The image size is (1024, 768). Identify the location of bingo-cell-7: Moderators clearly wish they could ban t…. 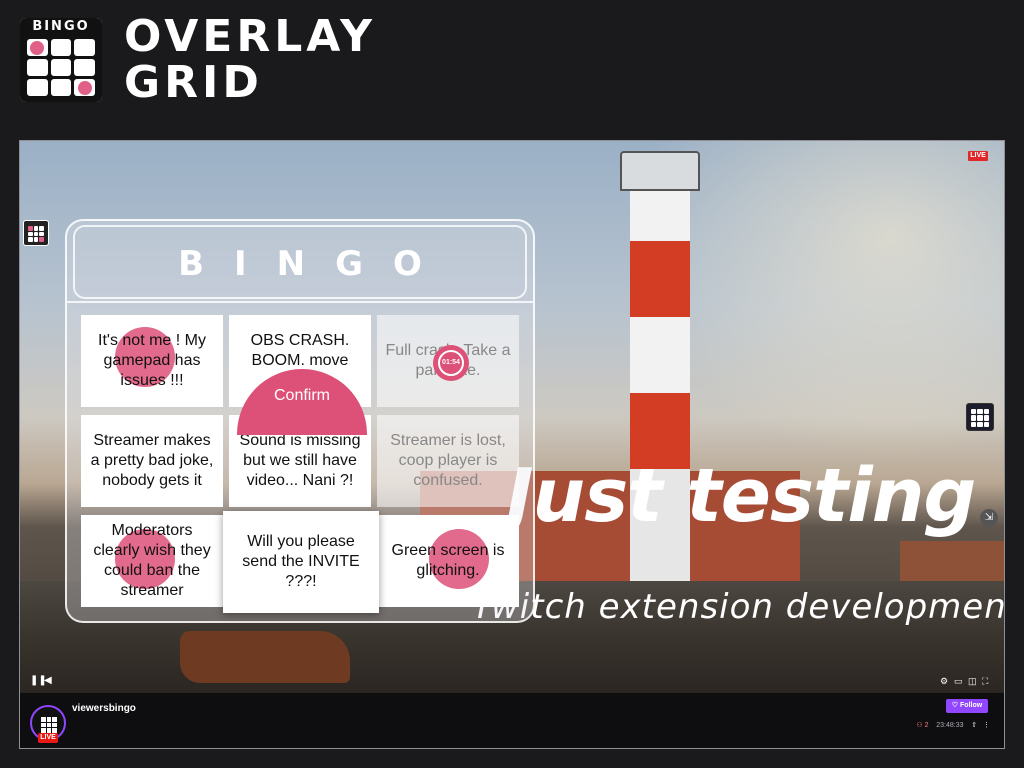
(152, 561).